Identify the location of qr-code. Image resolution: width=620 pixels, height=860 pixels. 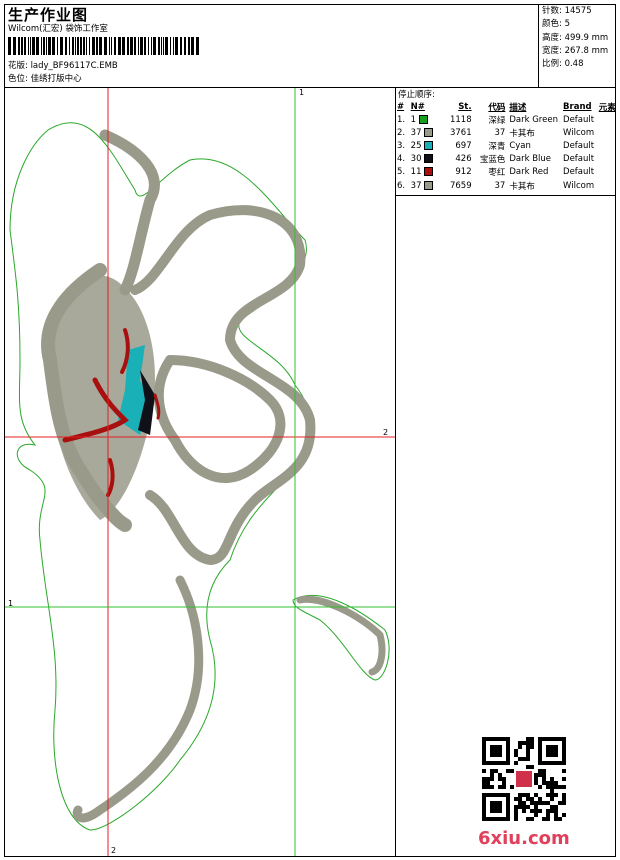
(524, 779).